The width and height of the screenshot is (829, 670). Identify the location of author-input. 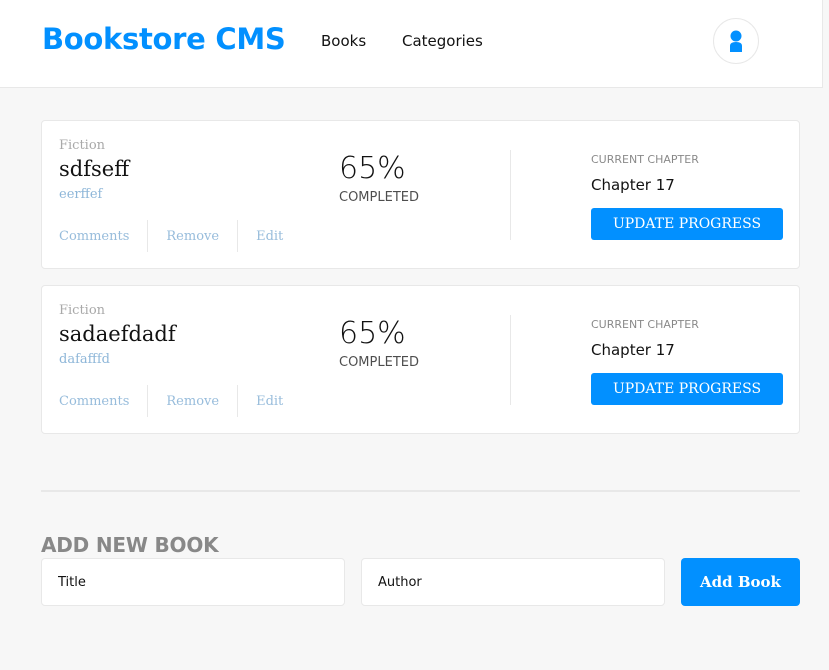
(513, 582).